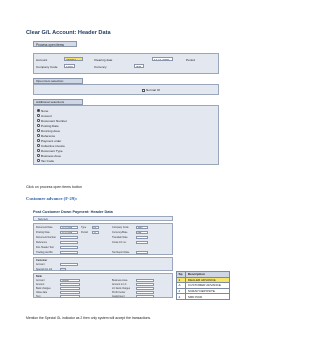 Image resolution: width=320 pixels, height=356 pixels. I want to click on normal-oi-label: Normal OI, so click(153, 90).